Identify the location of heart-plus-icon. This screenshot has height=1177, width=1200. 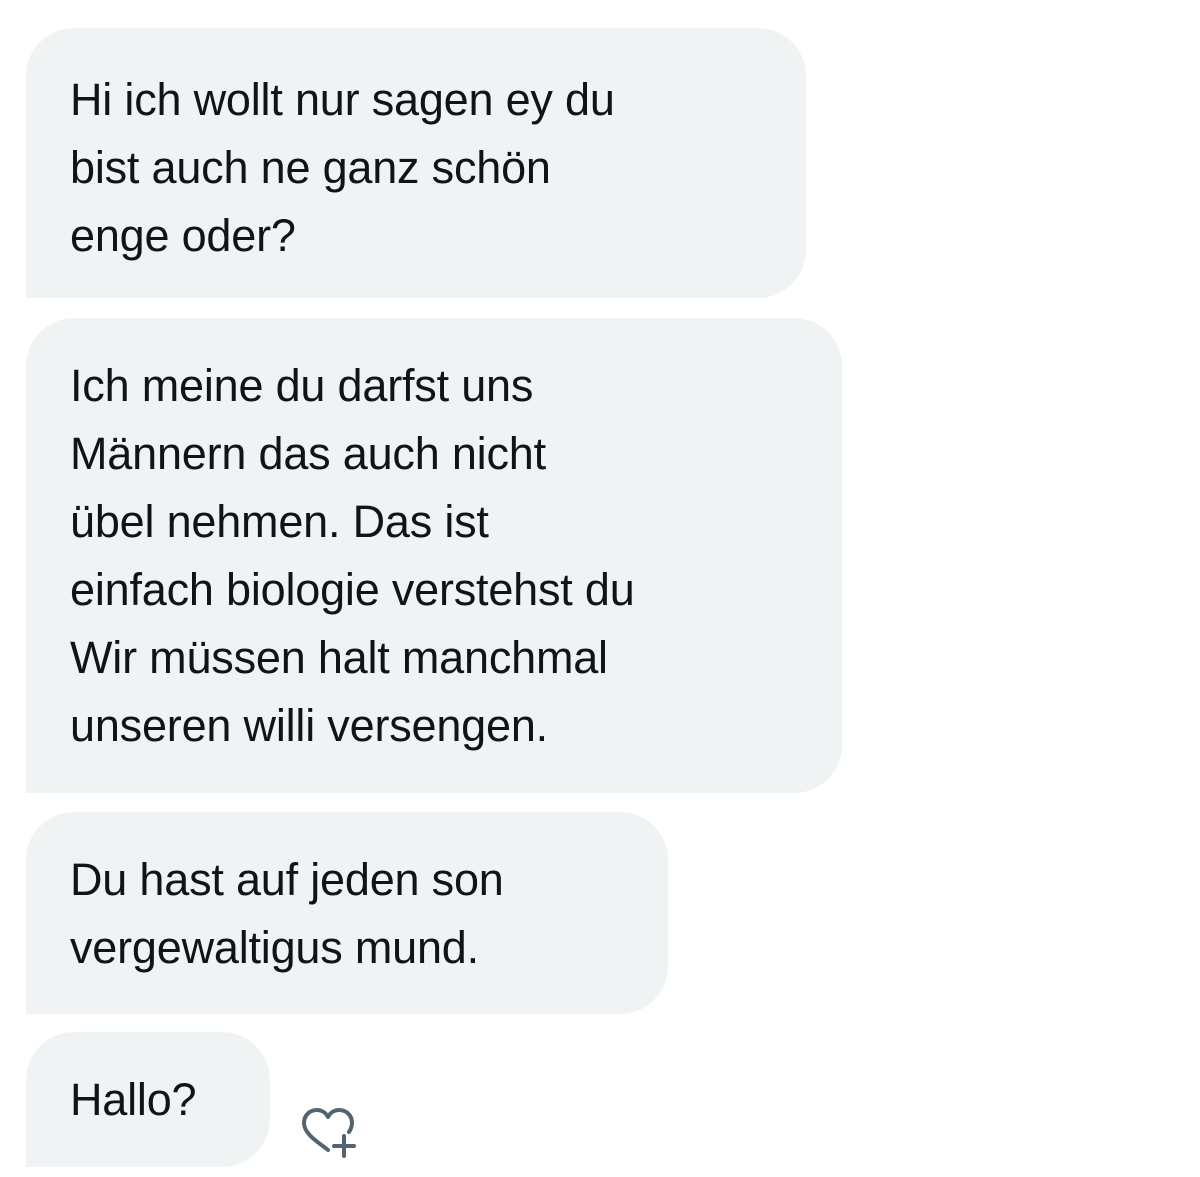
(329, 1133).